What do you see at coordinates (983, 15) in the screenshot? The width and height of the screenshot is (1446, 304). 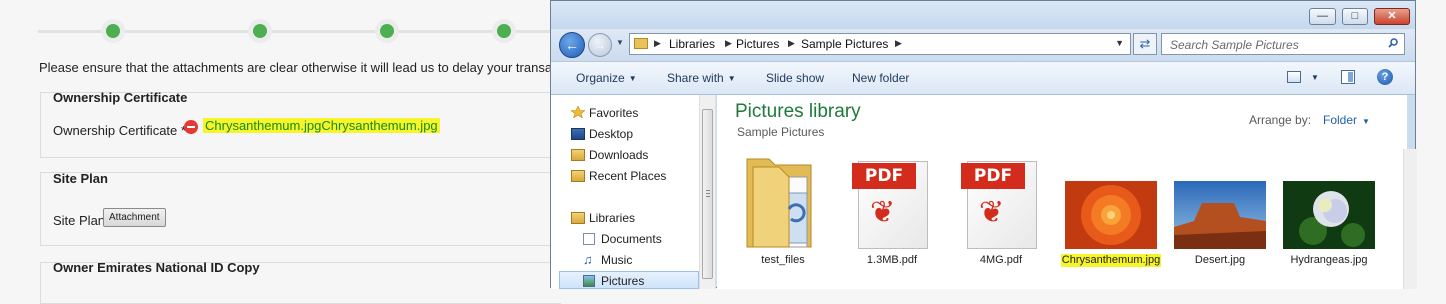 I see `window-titlebar: — □ ✕` at bounding box center [983, 15].